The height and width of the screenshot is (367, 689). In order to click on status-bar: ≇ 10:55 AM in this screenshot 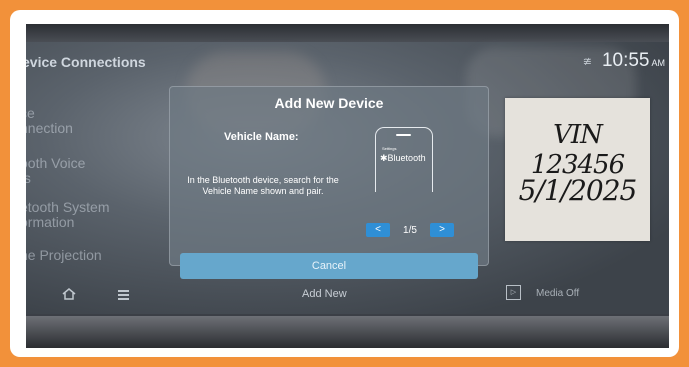, I will do `click(624, 61)`.